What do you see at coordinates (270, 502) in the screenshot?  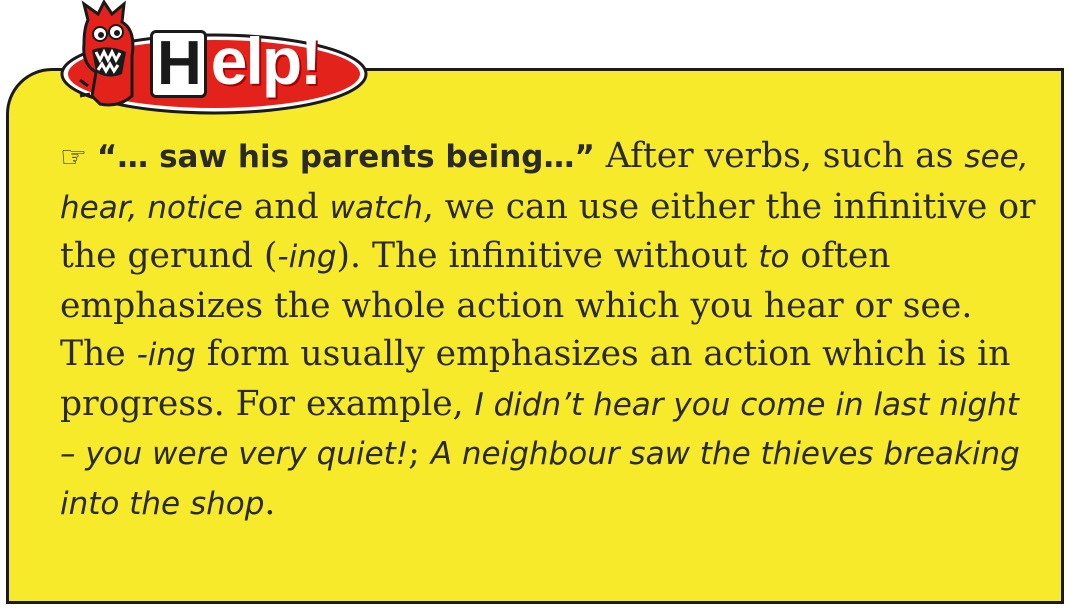 I see `text-run: .` at bounding box center [270, 502].